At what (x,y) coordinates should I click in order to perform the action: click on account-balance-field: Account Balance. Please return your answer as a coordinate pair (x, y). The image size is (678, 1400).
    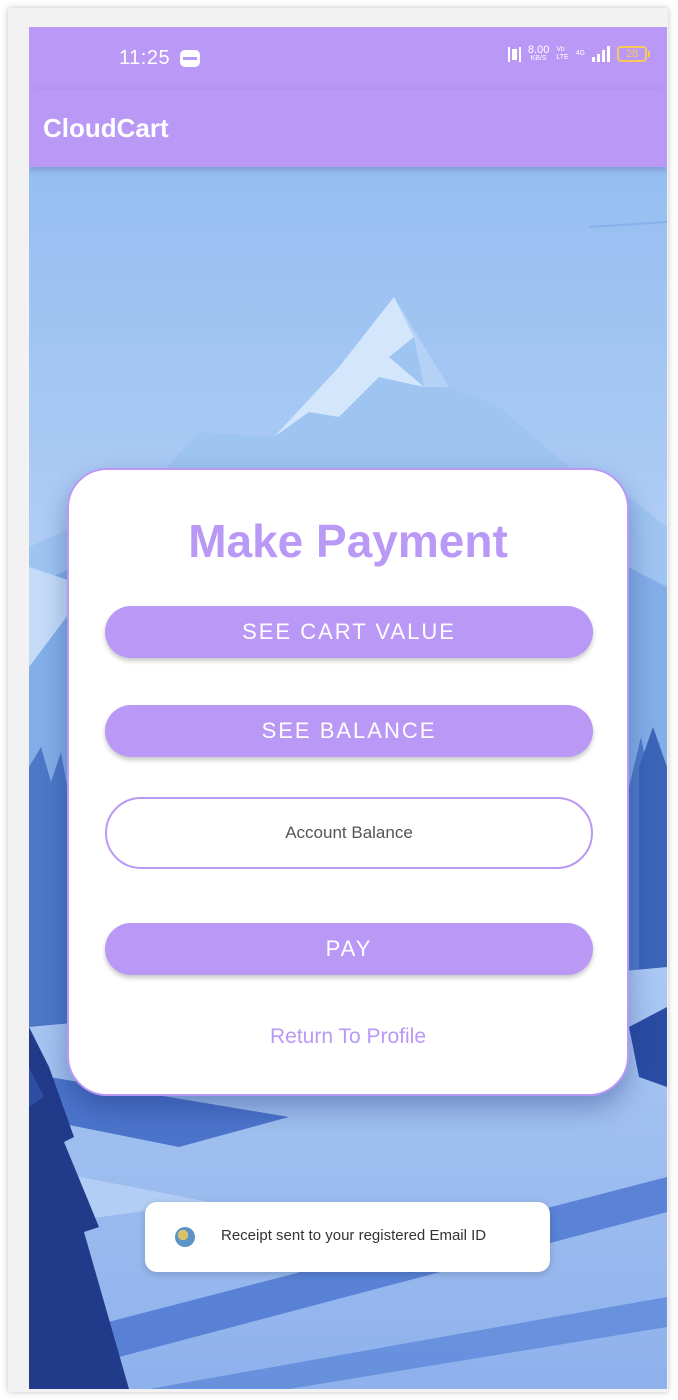
    Looking at the image, I should click on (349, 833).